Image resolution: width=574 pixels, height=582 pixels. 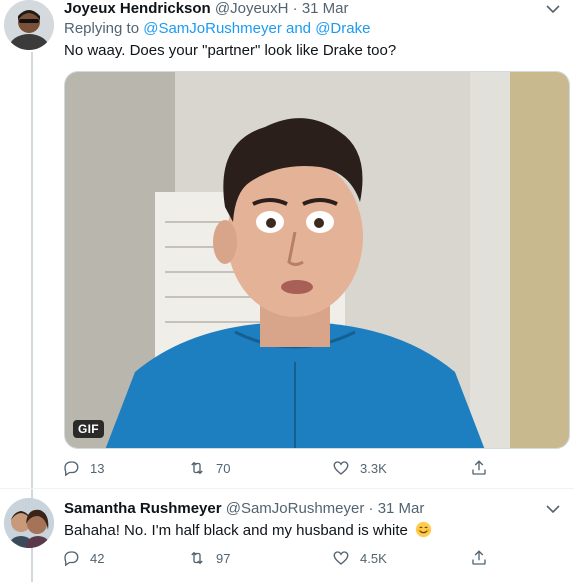 What do you see at coordinates (88, 429) in the screenshot?
I see `gif-badge: GIF` at bounding box center [88, 429].